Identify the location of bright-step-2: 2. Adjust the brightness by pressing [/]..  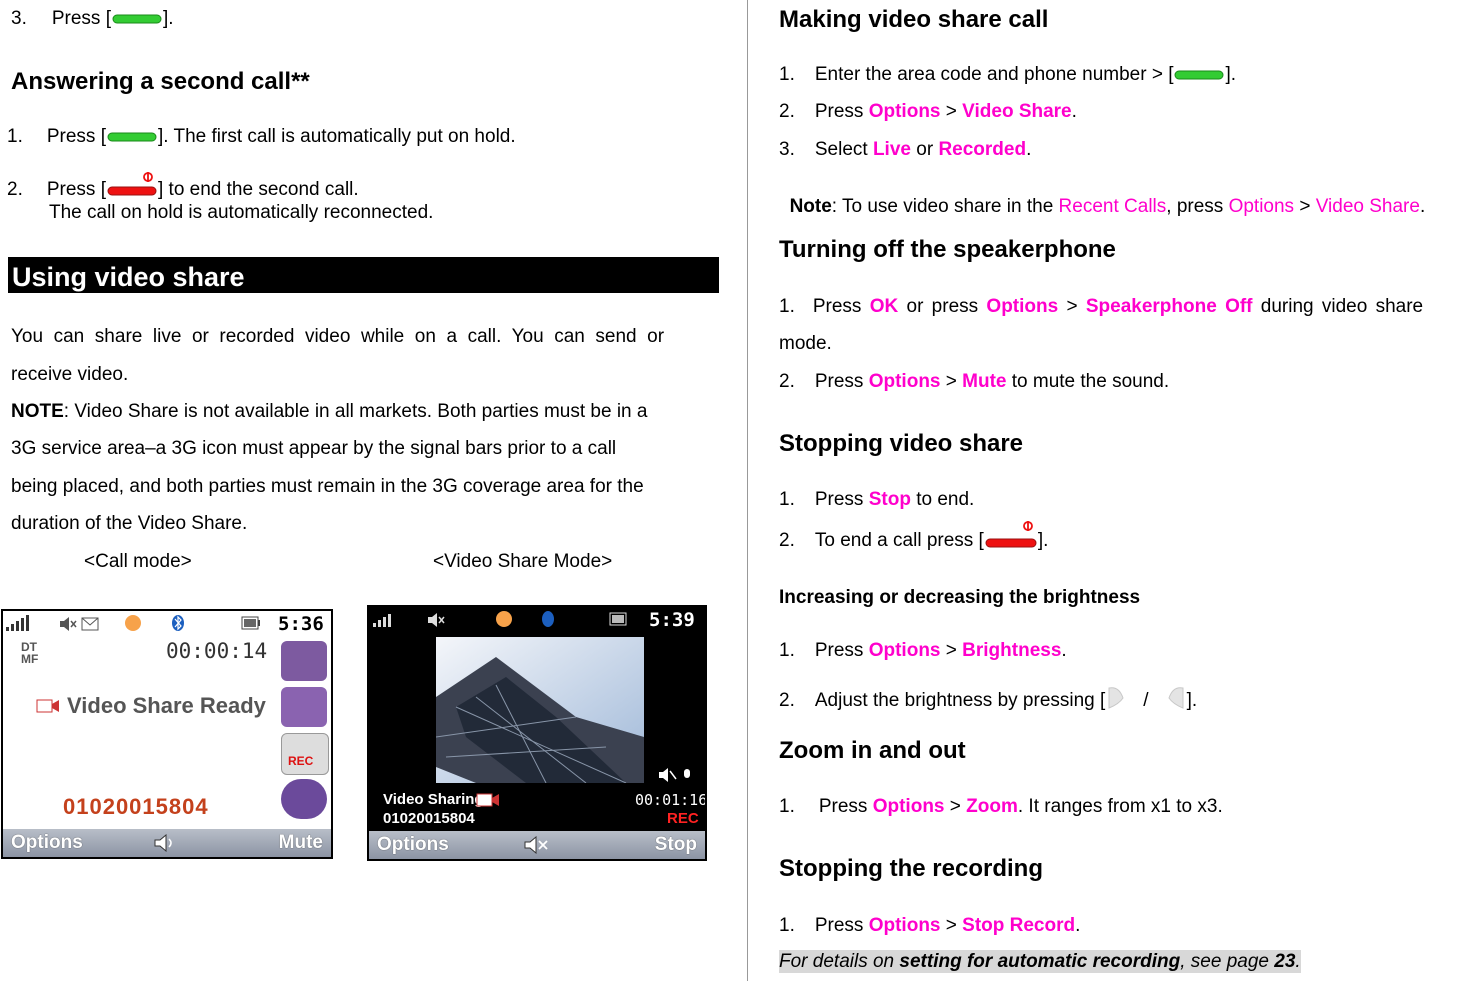
(988, 699).